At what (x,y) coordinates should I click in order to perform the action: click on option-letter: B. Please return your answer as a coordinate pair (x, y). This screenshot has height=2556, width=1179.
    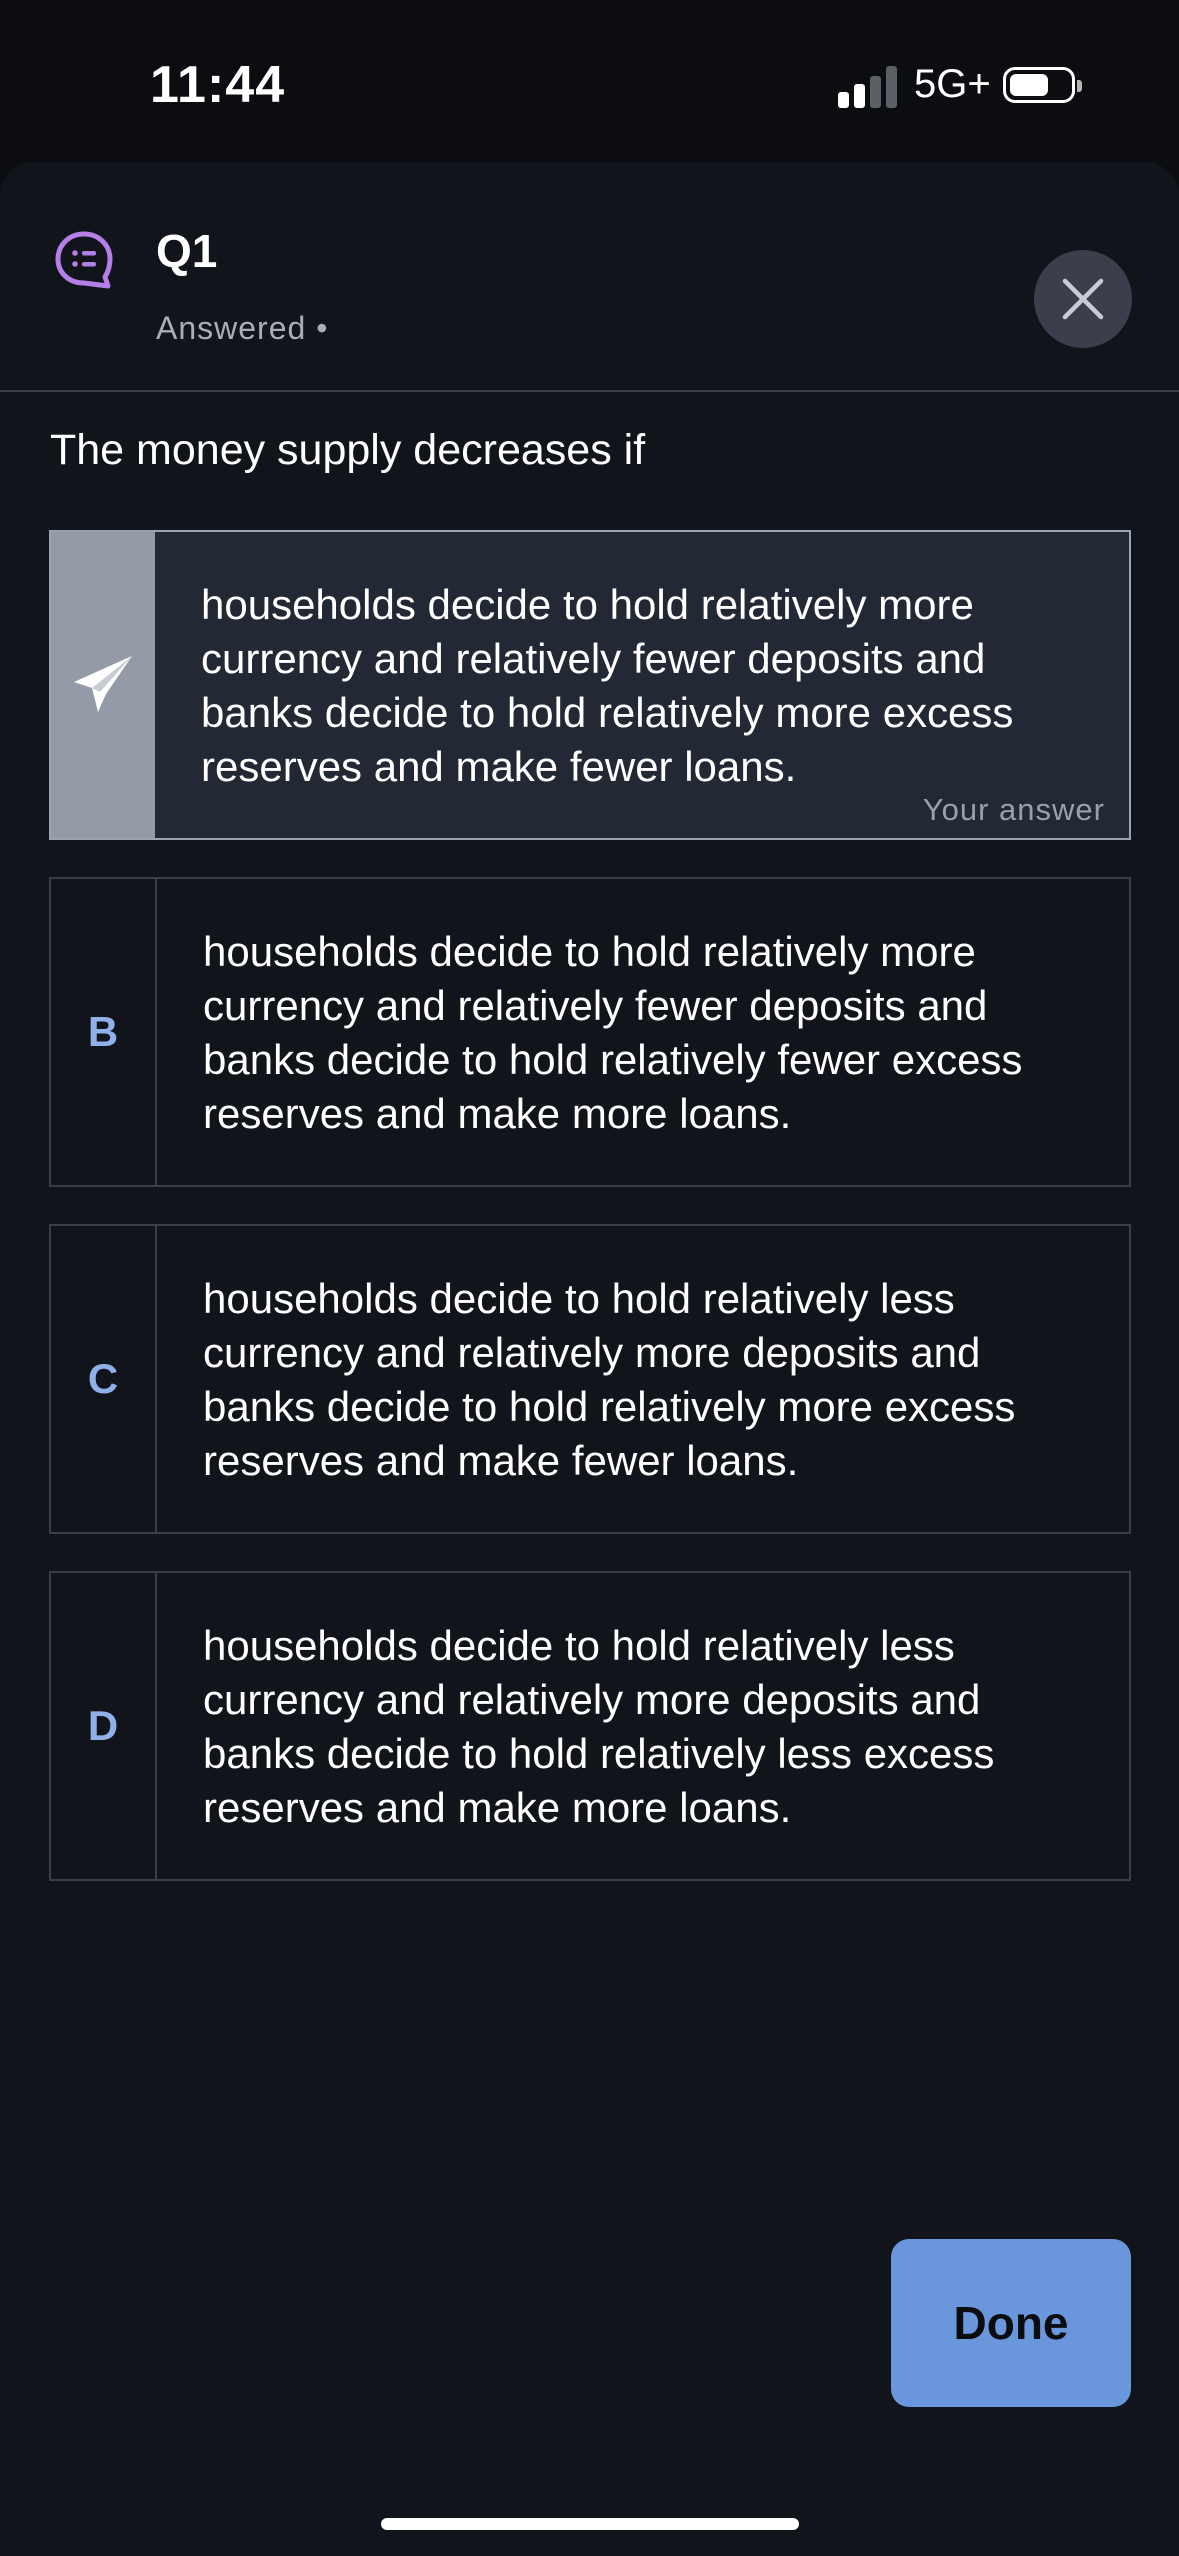
    Looking at the image, I should click on (104, 1032).